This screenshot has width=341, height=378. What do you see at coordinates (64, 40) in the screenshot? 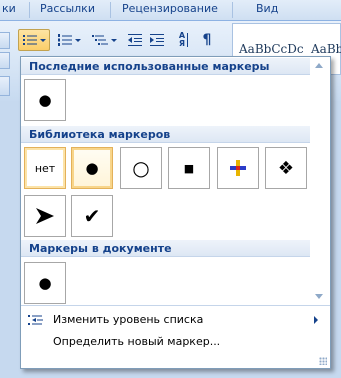
I see `numbered-list-icon` at bounding box center [64, 40].